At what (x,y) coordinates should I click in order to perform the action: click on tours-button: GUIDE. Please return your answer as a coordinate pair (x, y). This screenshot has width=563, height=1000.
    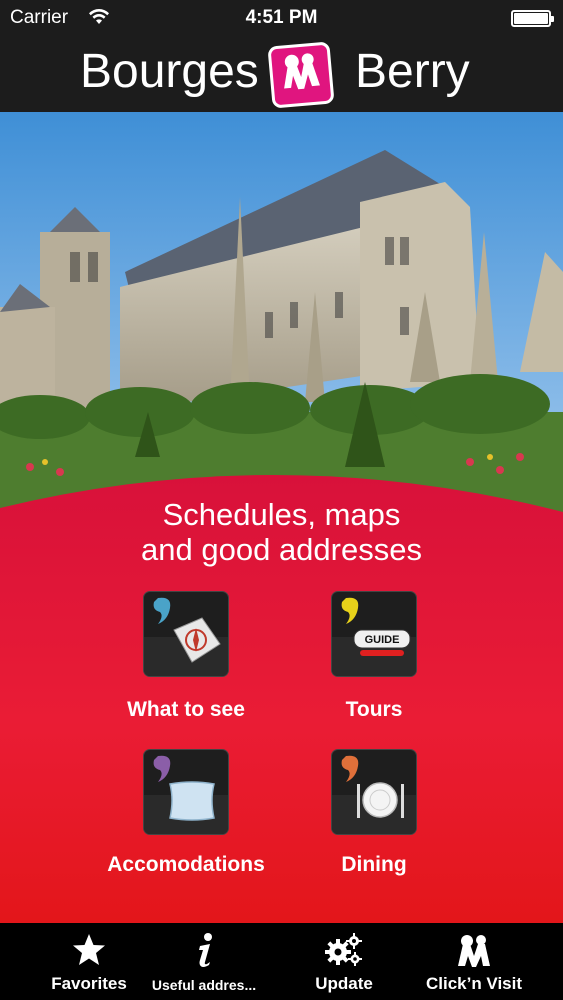
    Looking at the image, I should click on (374, 634).